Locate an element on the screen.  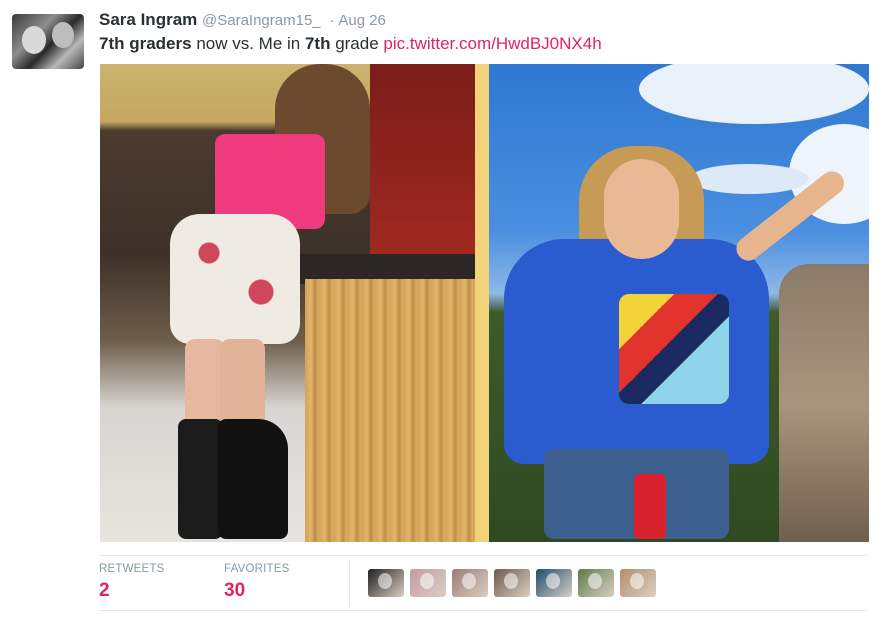
favoriters-list is located at coordinates (512, 583).